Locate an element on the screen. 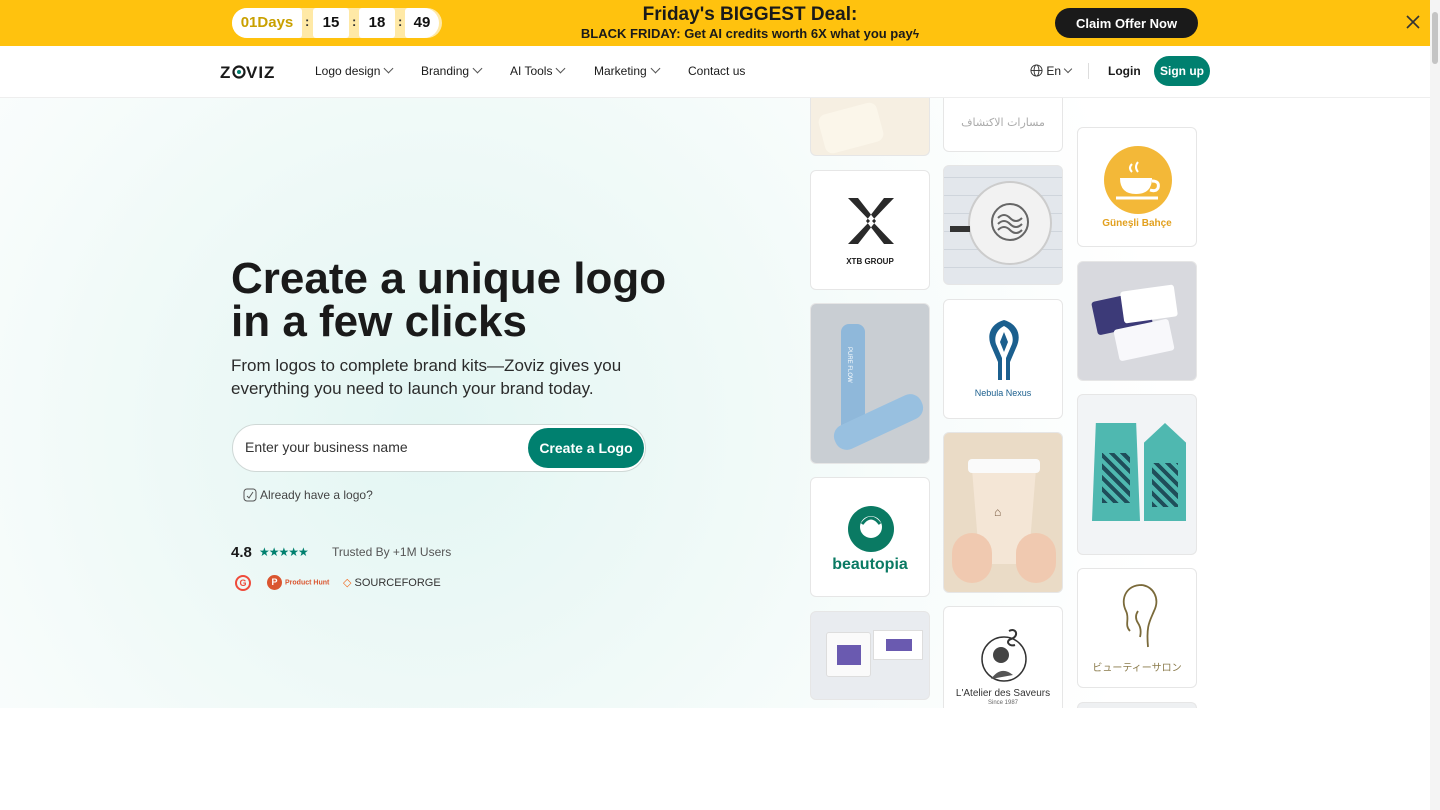  gallery-card-bottle: PURE FLOW is located at coordinates (870, 383).